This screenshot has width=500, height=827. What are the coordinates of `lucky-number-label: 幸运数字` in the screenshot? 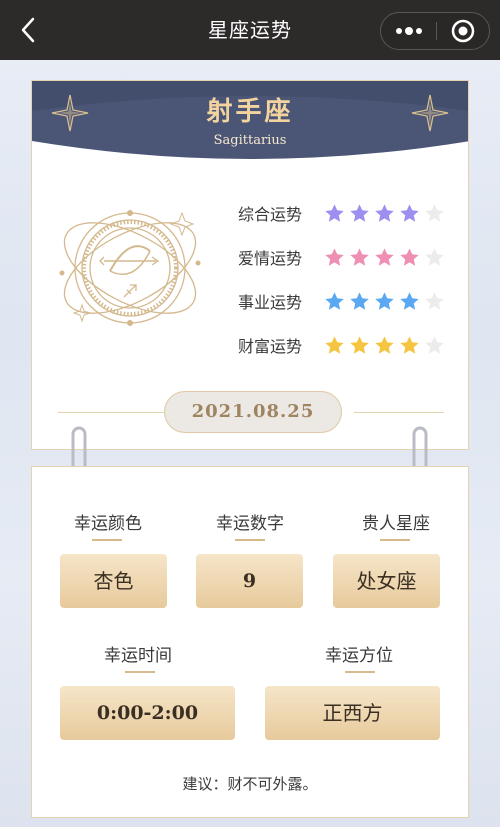 It's located at (250, 524).